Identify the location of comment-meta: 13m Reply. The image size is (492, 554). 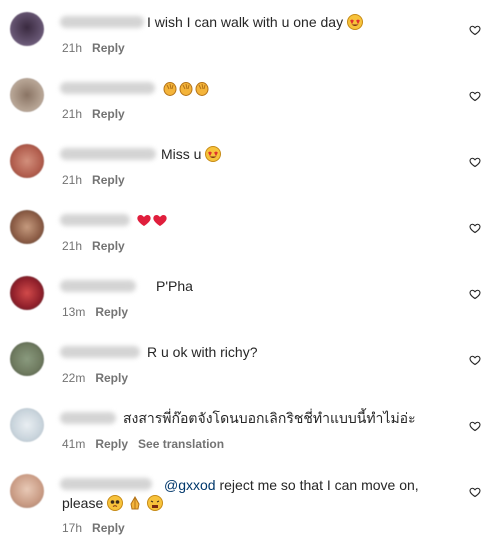
(100, 312).